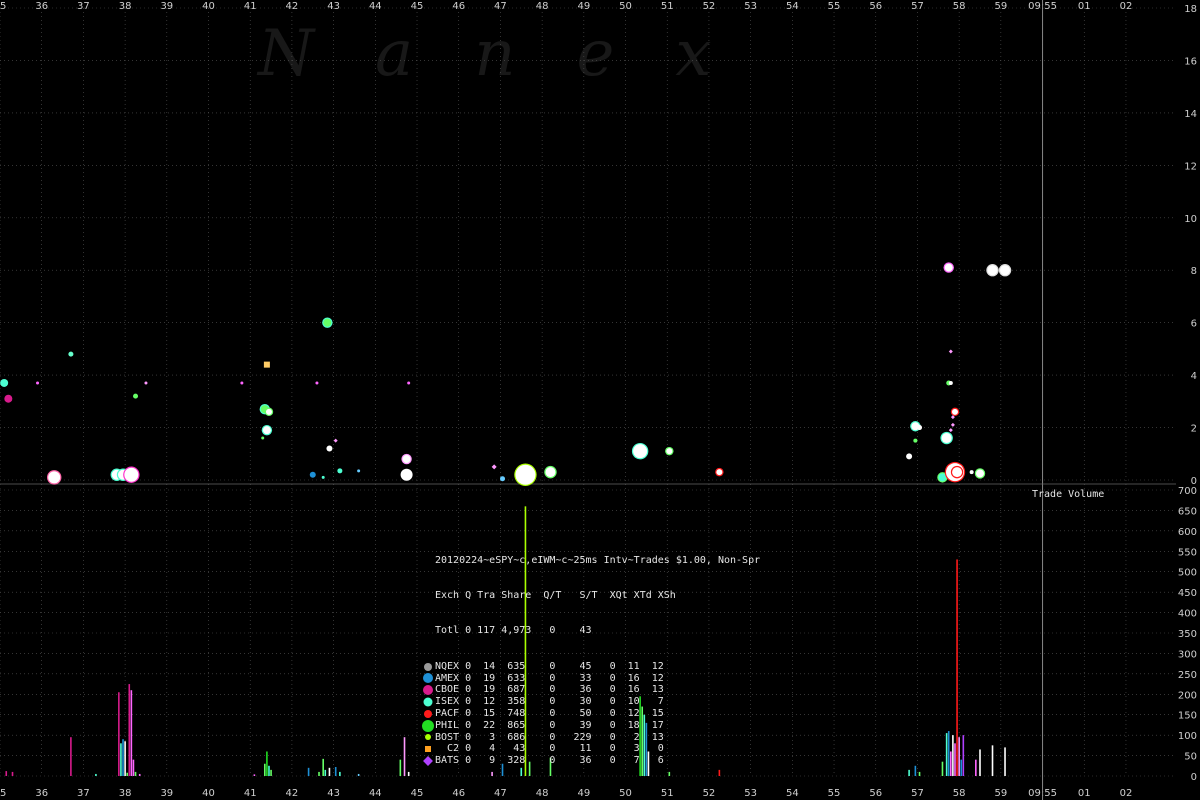 Image resolution: width=1200 pixels, height=800 pixels. I want to click on legend-row: PHIL 0 22 865 0 39 0 18 17, so click(590, 725).